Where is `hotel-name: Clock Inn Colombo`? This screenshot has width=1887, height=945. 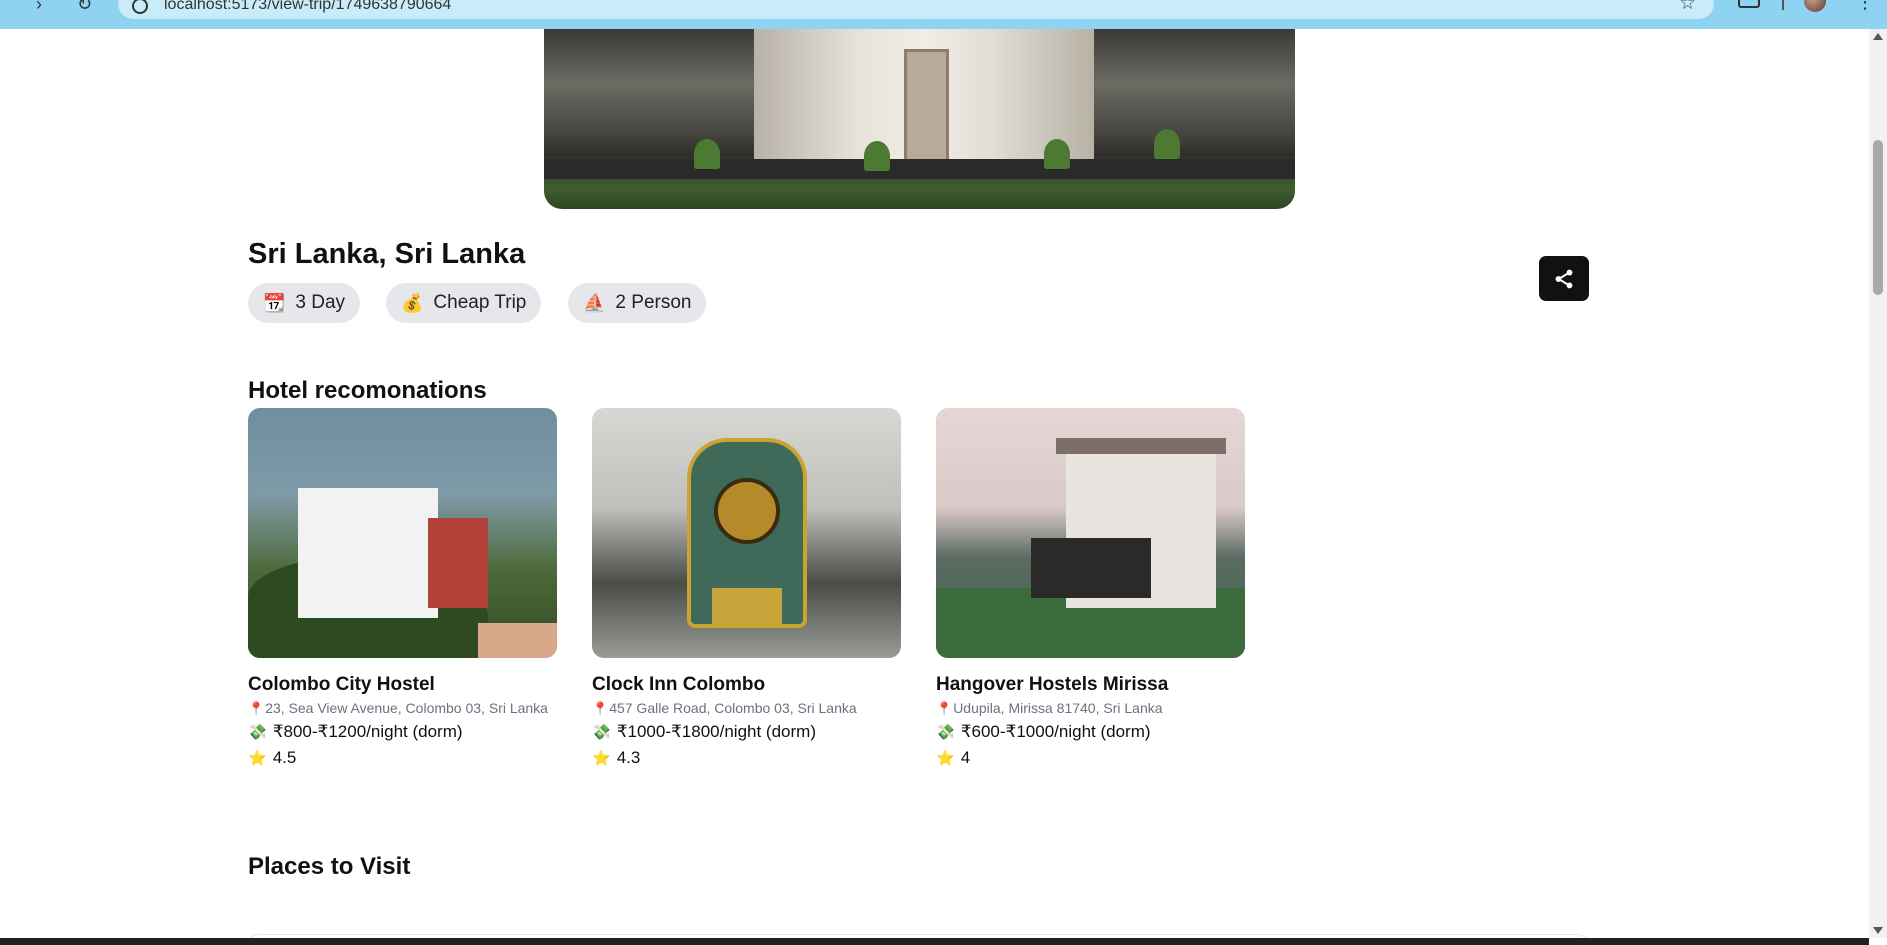
hotel-name: Clock Inn Colombo is located at coordinates (679, 684).